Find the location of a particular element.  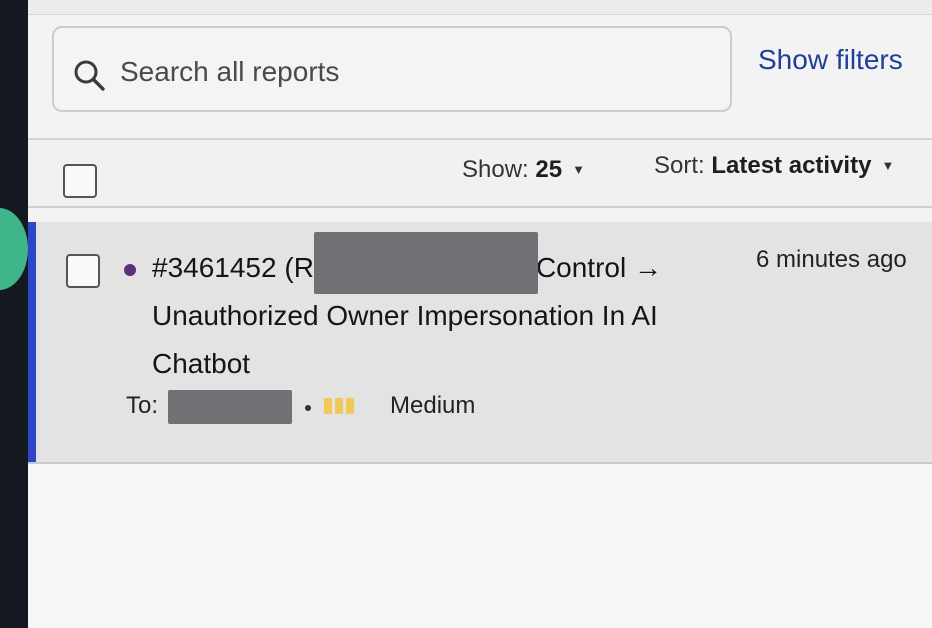

severity-bars-icon is located at coordinates (340, 408).